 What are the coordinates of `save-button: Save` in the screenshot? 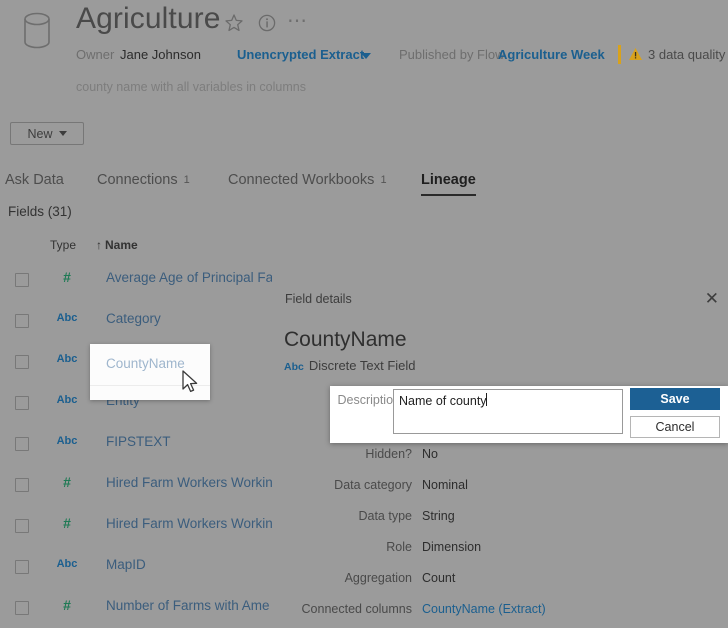 It's located at (675, 399).